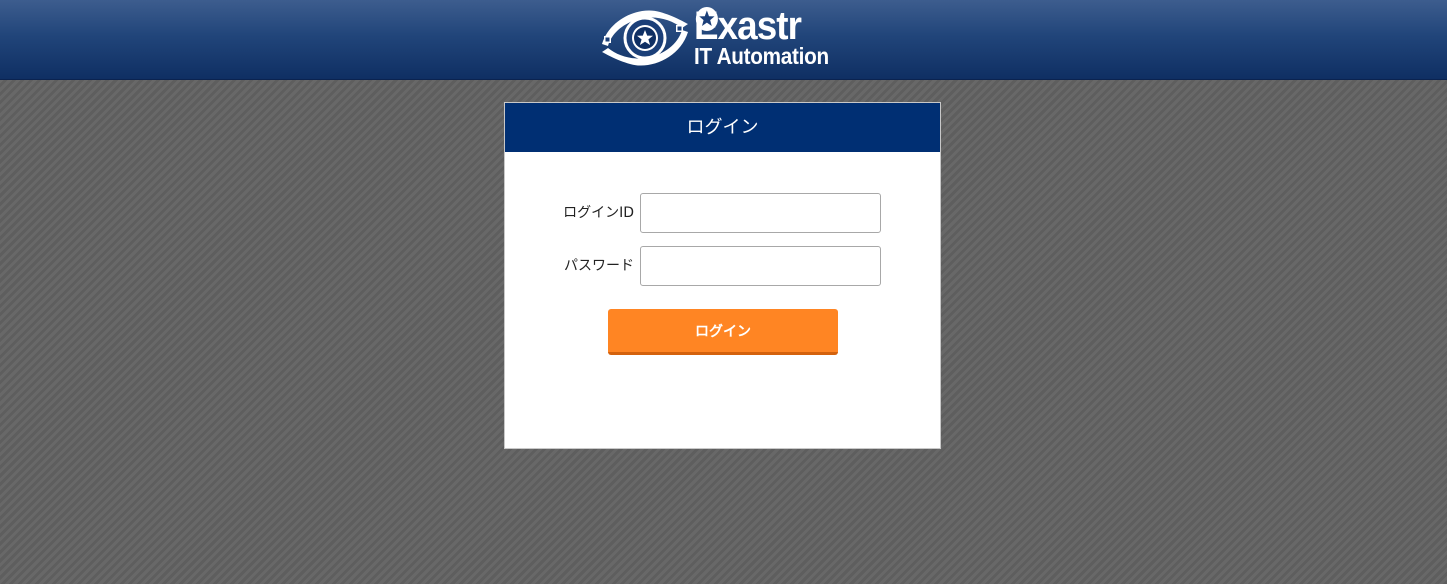  Describe the element at coordinates (761, 56) in the screenshot. I see `brand-subtitle: IT Automation` at that location.